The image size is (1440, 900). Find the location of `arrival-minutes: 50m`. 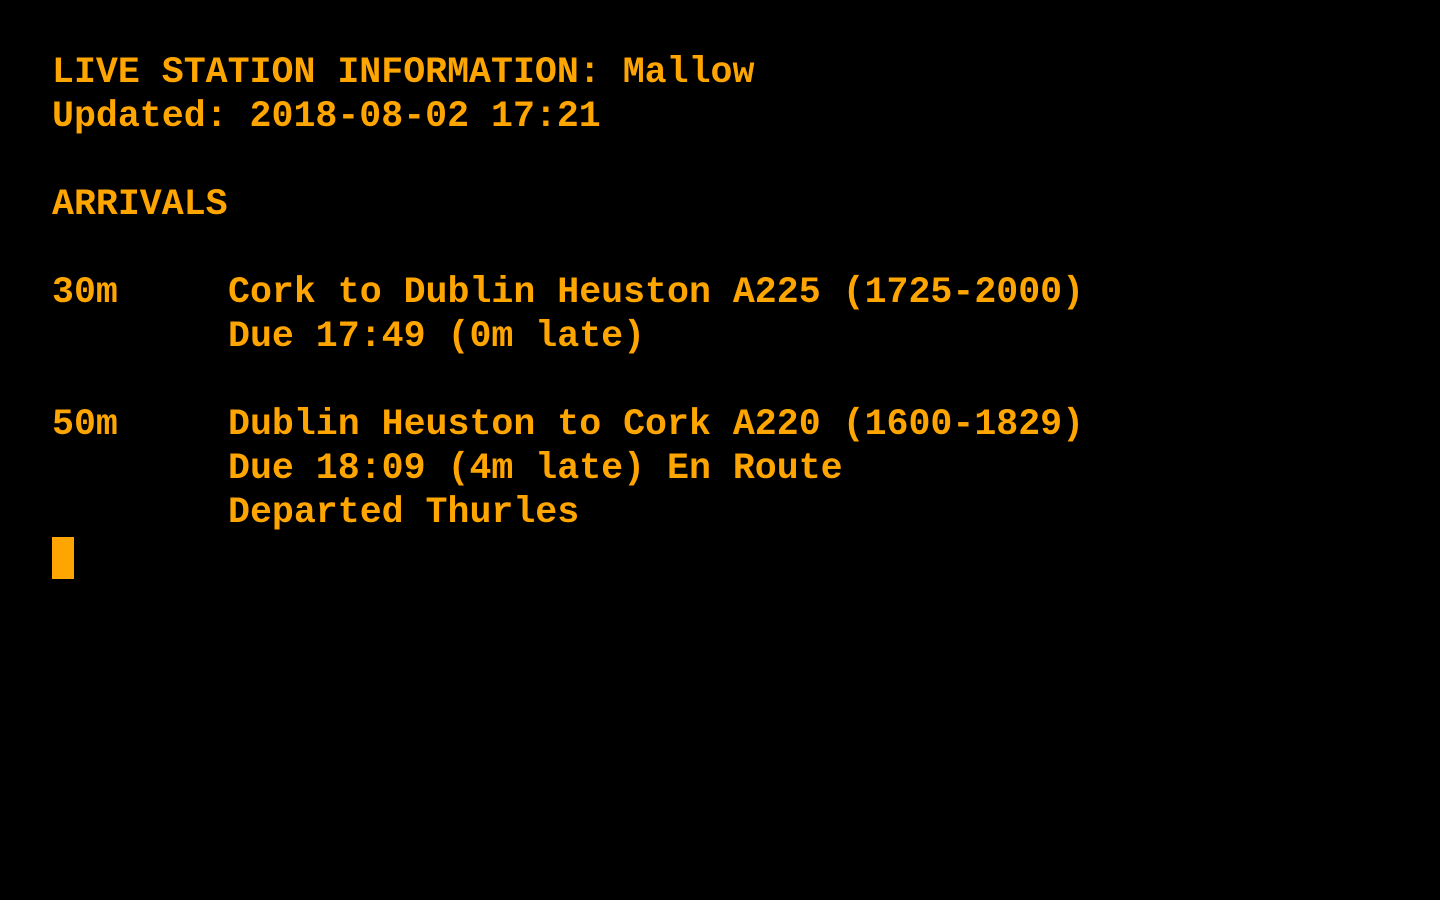

arrival-minutes: 50m is located at coordinates (85, 424).